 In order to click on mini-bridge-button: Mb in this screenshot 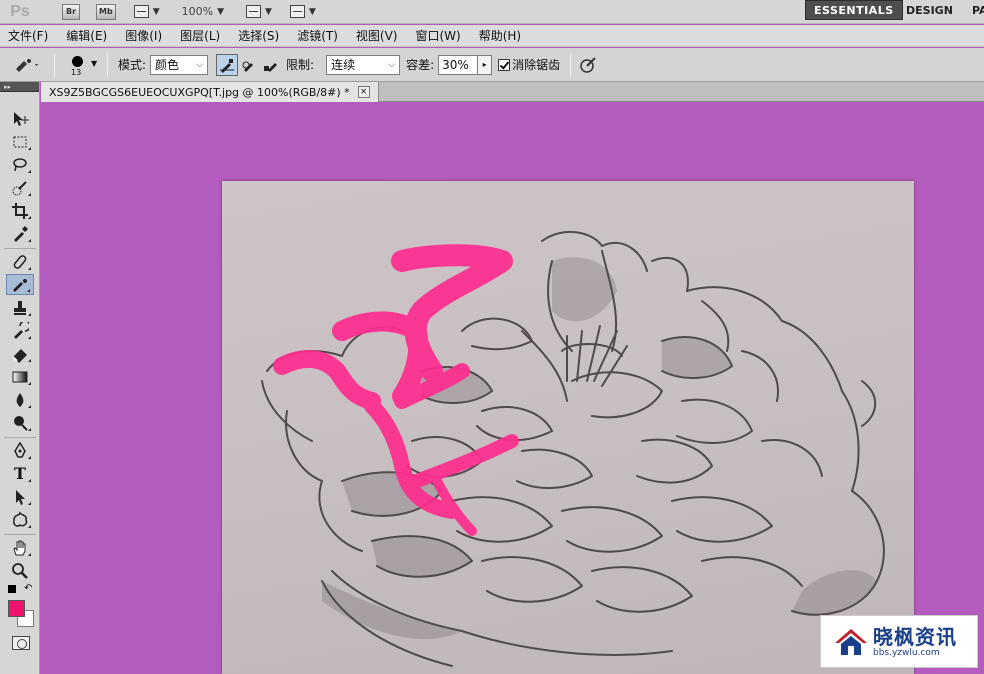, I will do `click(106, 11)`.